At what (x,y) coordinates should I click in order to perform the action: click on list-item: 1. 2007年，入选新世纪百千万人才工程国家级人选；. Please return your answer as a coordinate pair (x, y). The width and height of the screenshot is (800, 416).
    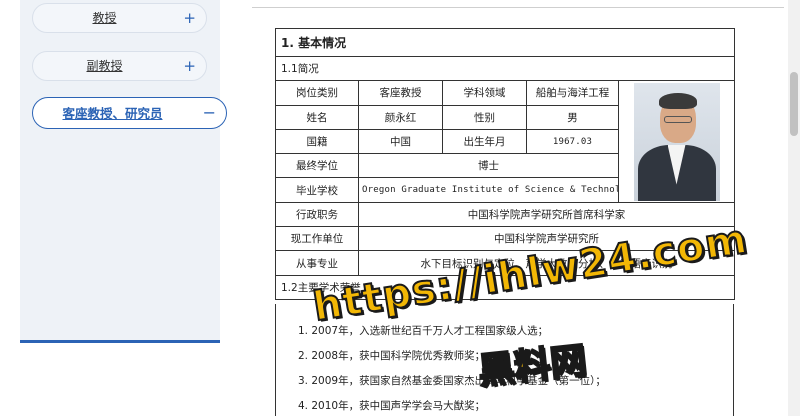
    Looking at the image, I should click on (423, 331).